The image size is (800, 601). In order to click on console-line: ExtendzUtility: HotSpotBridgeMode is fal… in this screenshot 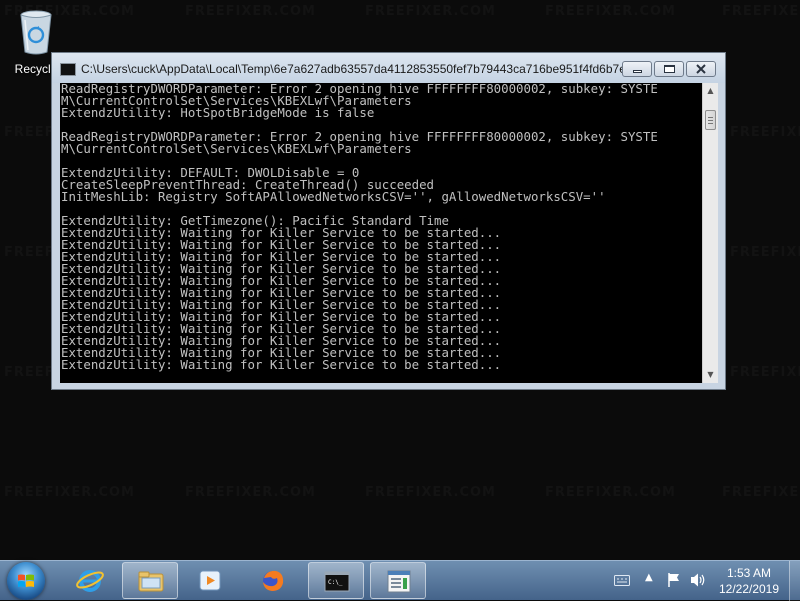, I will do `click(218, 112)`.